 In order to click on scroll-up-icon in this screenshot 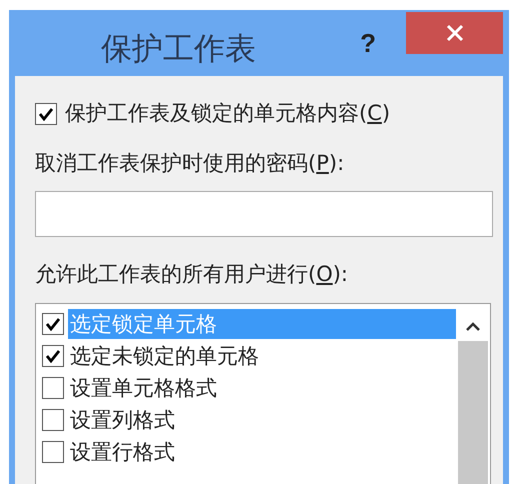, I will do `click(473, 326)`.